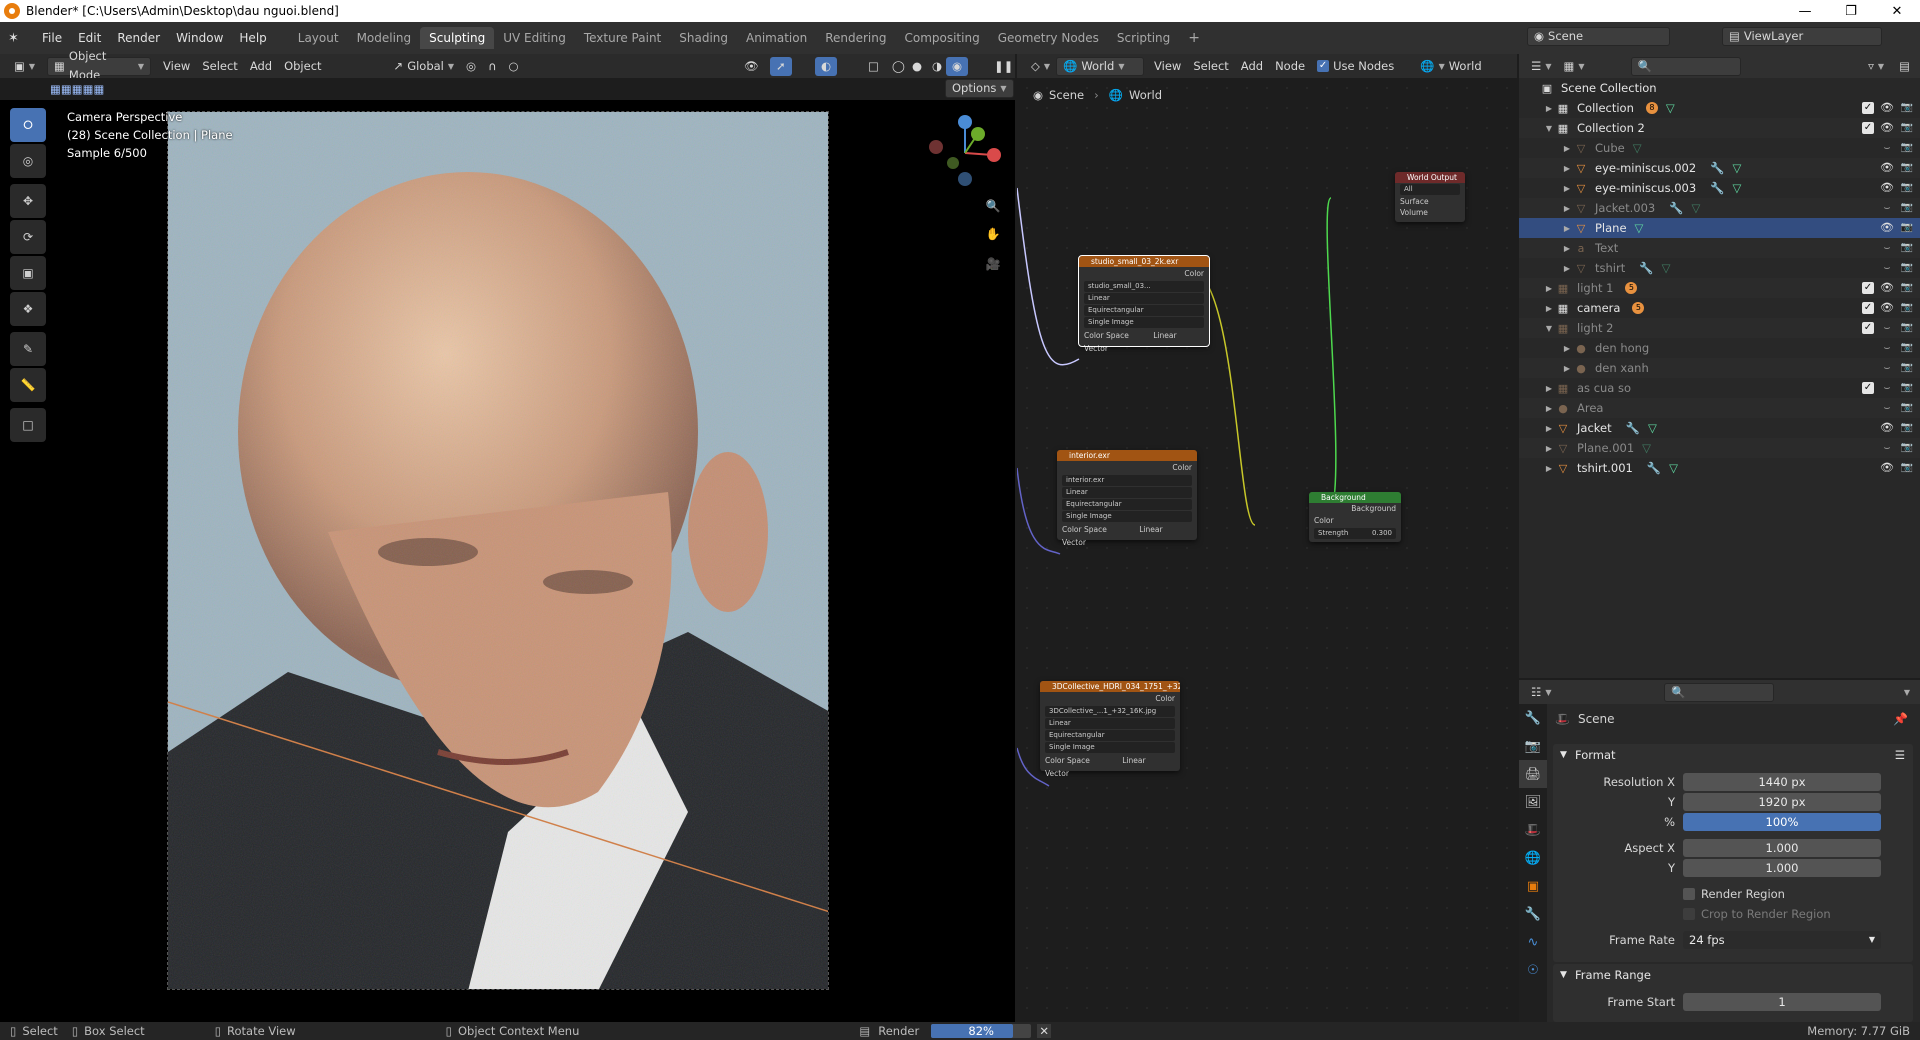  I want to click on mode-dropdown: ▦ Object Mode ▼, so click(99, 65).